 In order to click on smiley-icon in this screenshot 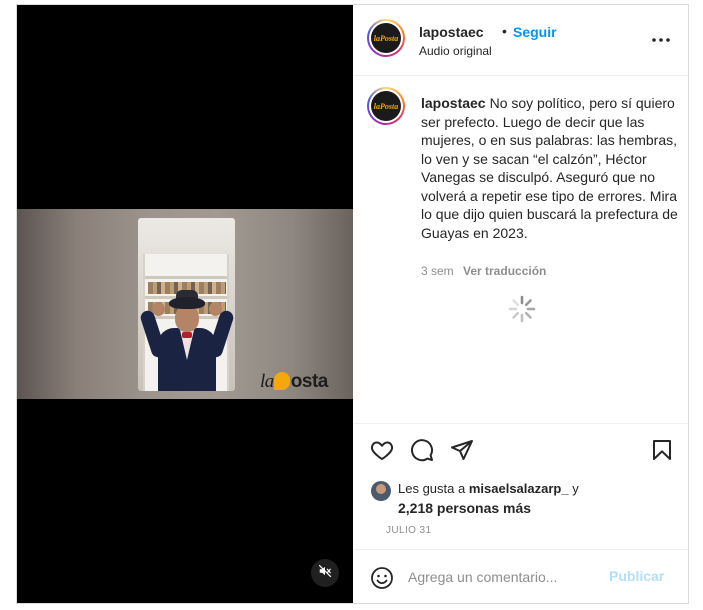, I will do `click(382, 580)`.